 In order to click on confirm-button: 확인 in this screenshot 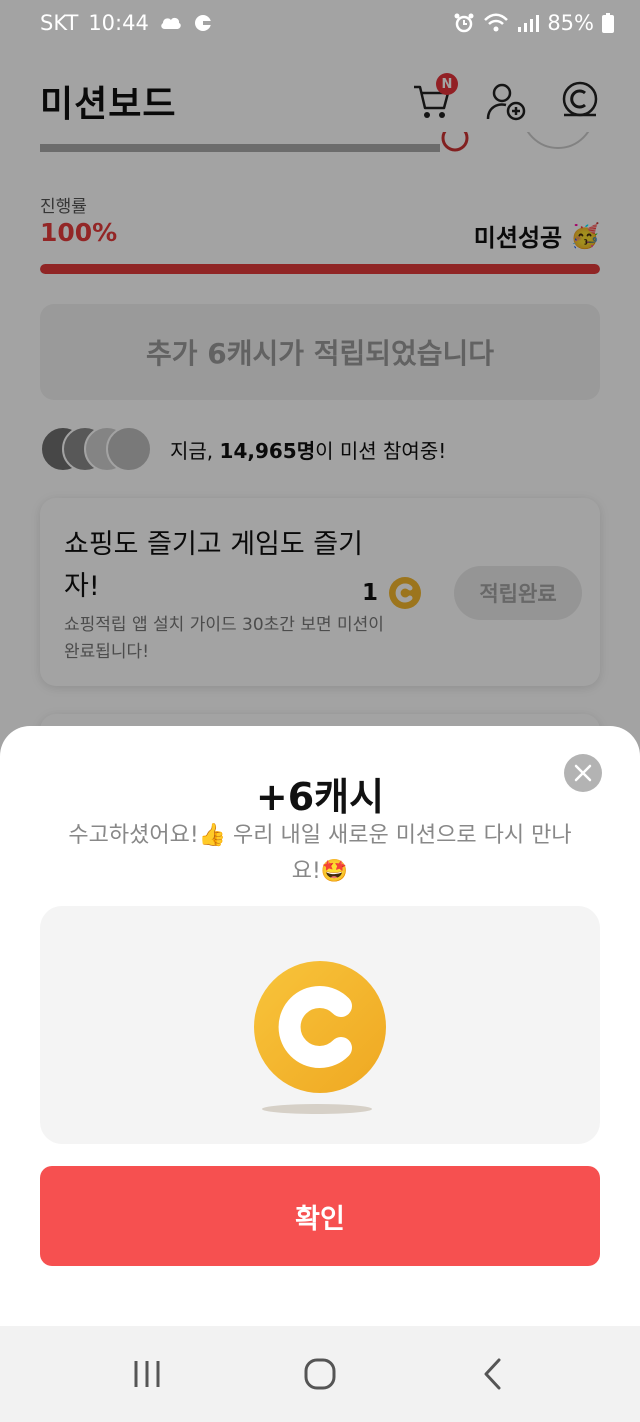, I will do `click(320, 1216)`.